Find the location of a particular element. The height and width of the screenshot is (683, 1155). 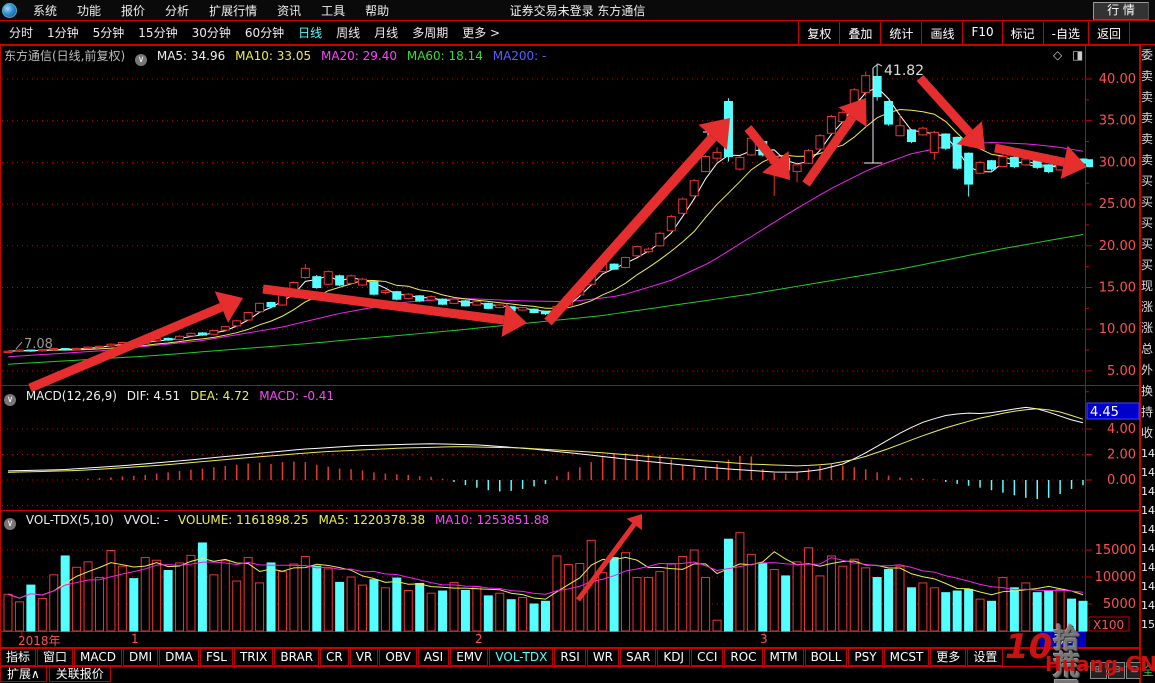

indicator-item-MTM: MTM is located at coordinates (783, 657).